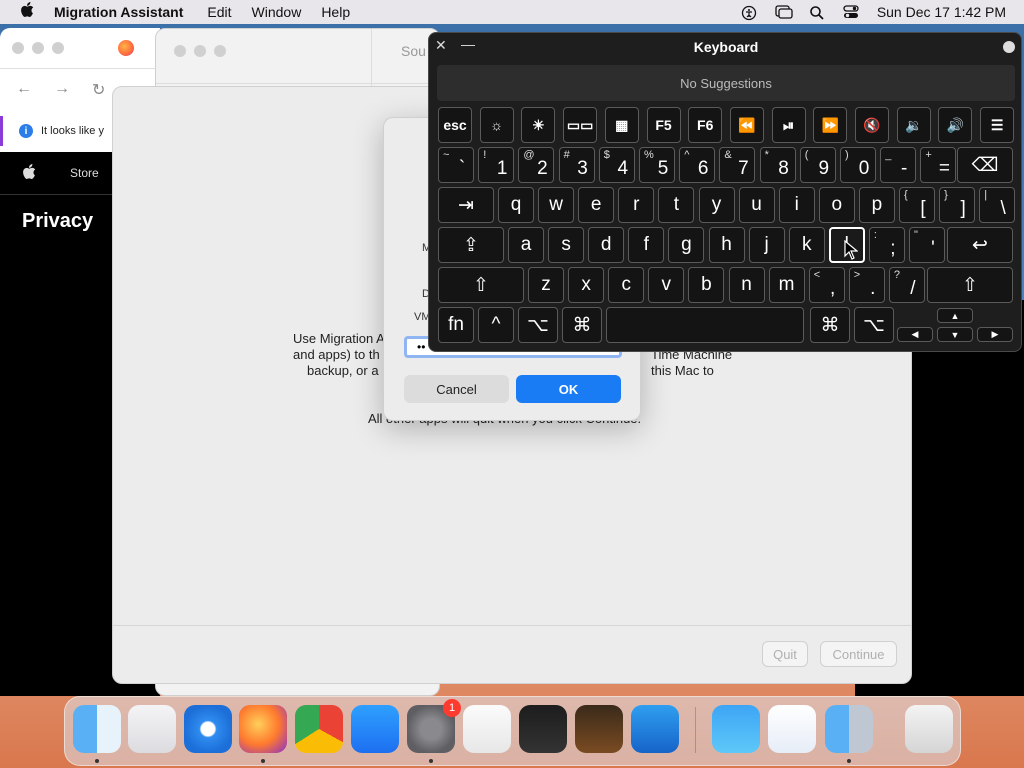 This screenshot has width=1024, height=768. Describe the element at coordinates (496, 325) in the screenshot. I see `control-key: ^` at that location.